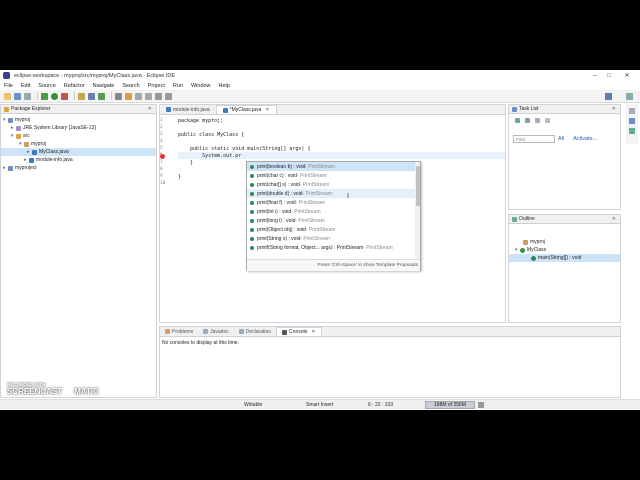 This screenshot has height=480, width=640. Describe the element at coordinates (78, 144) in the screenshot. I see `tree-item-package: ▾ myproj` at that location.